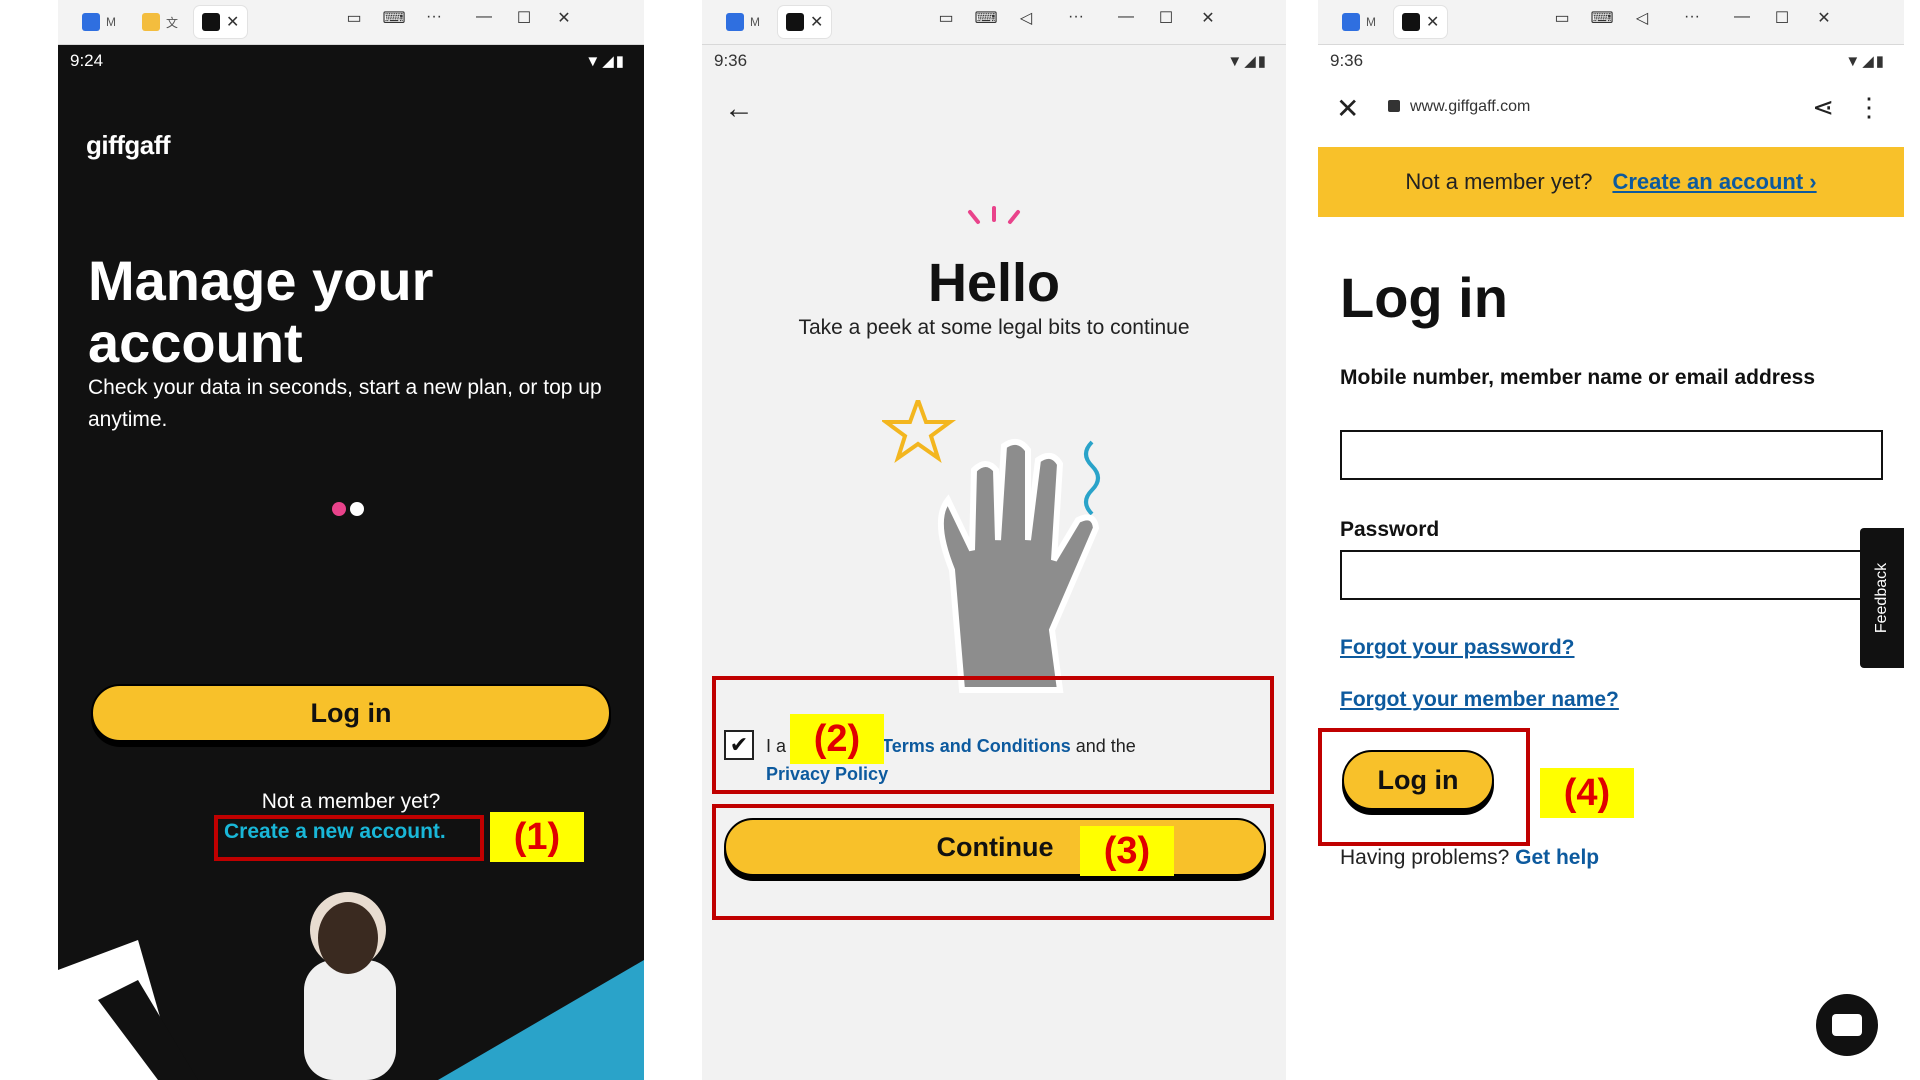 The height and width of the screenshot is (1080, 1920). Describe the element at coordinates (1347, 108) in the screenshot. I see `close-icon: ✕` at that location.